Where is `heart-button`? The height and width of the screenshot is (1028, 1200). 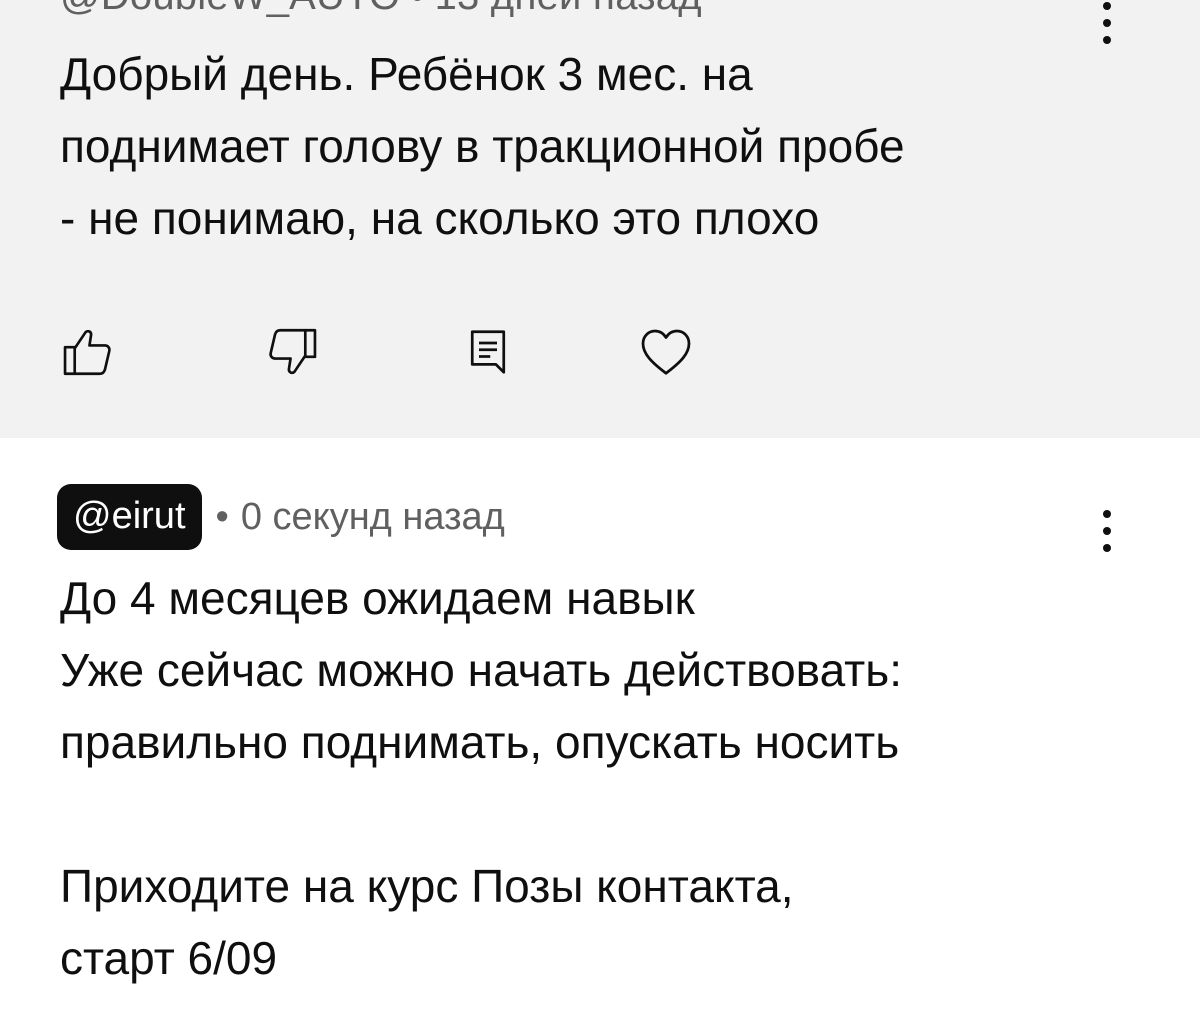
heart-button is located at coordinates (666, 352).